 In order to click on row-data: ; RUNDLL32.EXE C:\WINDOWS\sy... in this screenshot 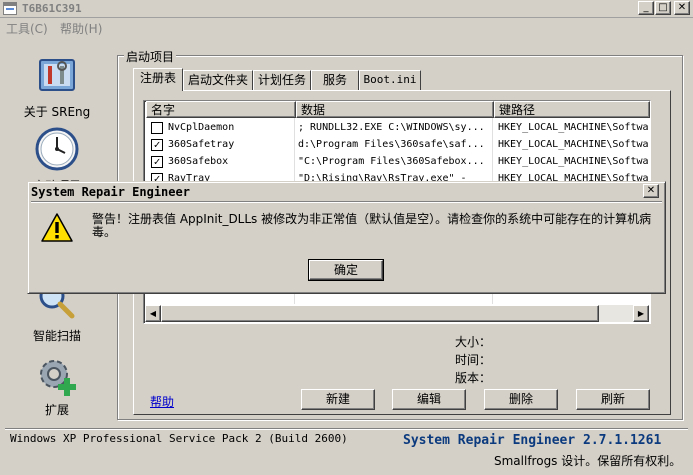, I will do `click(391, 127)`.